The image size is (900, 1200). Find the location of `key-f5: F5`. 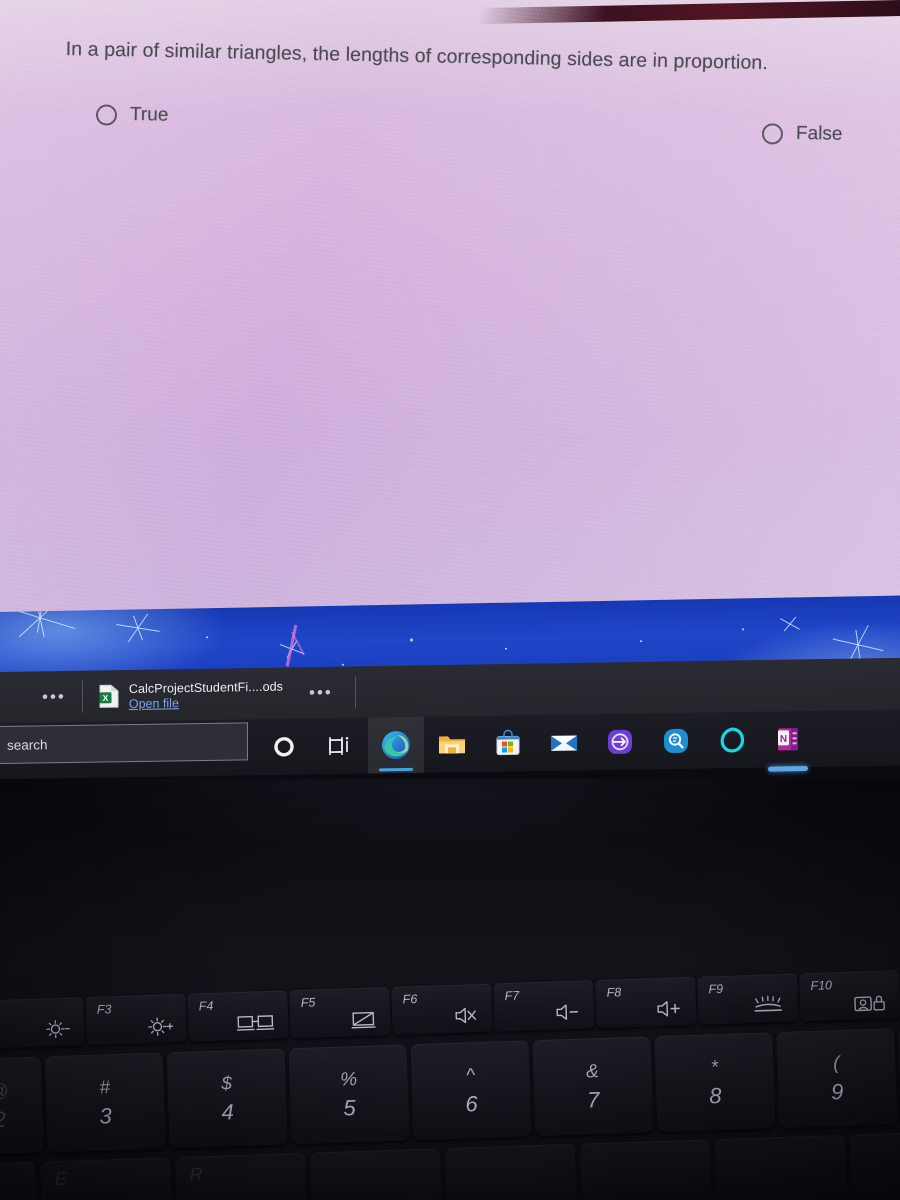

key-f5: F5 is located at coordinates (340, 1012).